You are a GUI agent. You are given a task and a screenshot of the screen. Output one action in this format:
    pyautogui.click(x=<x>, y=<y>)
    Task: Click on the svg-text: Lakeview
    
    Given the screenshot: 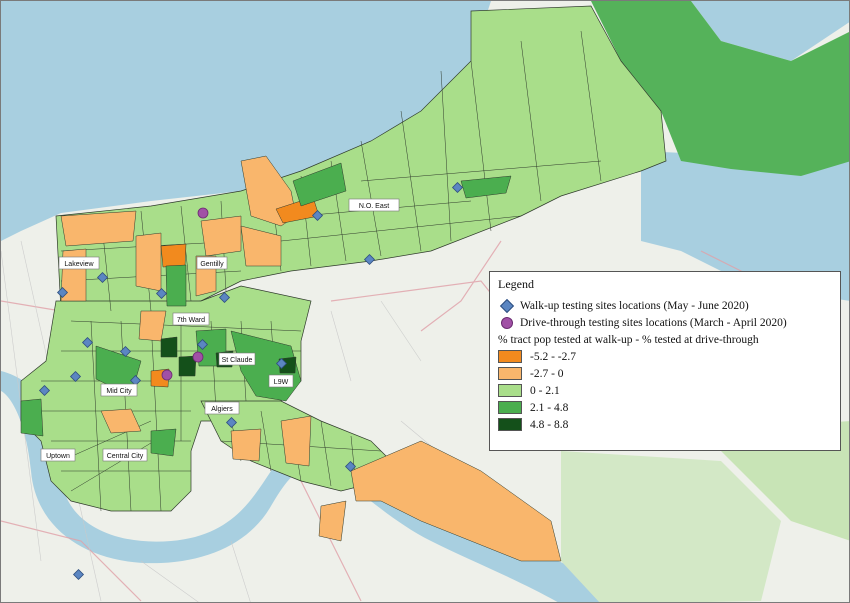 What is the action you would take?
    pyautogui.click(x=79, y=264)
    